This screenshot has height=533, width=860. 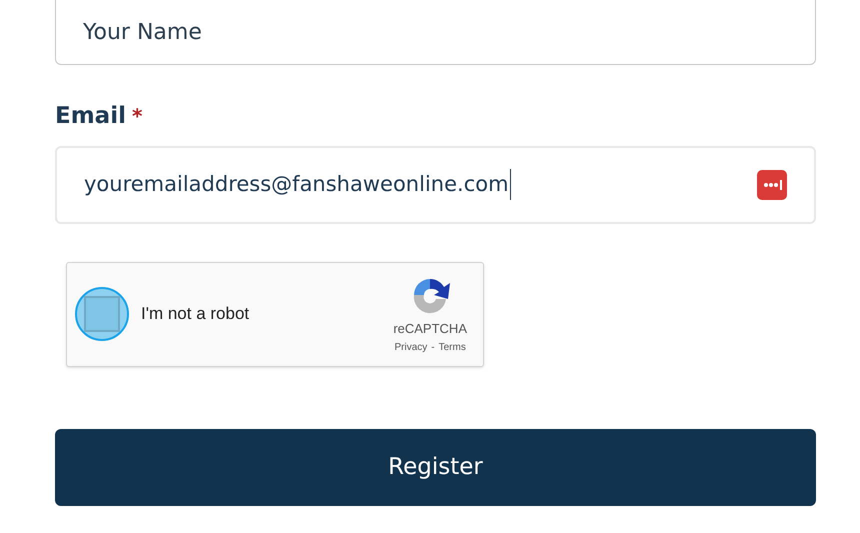 I want to click on register-button: Register, so click(x=435, y=467).